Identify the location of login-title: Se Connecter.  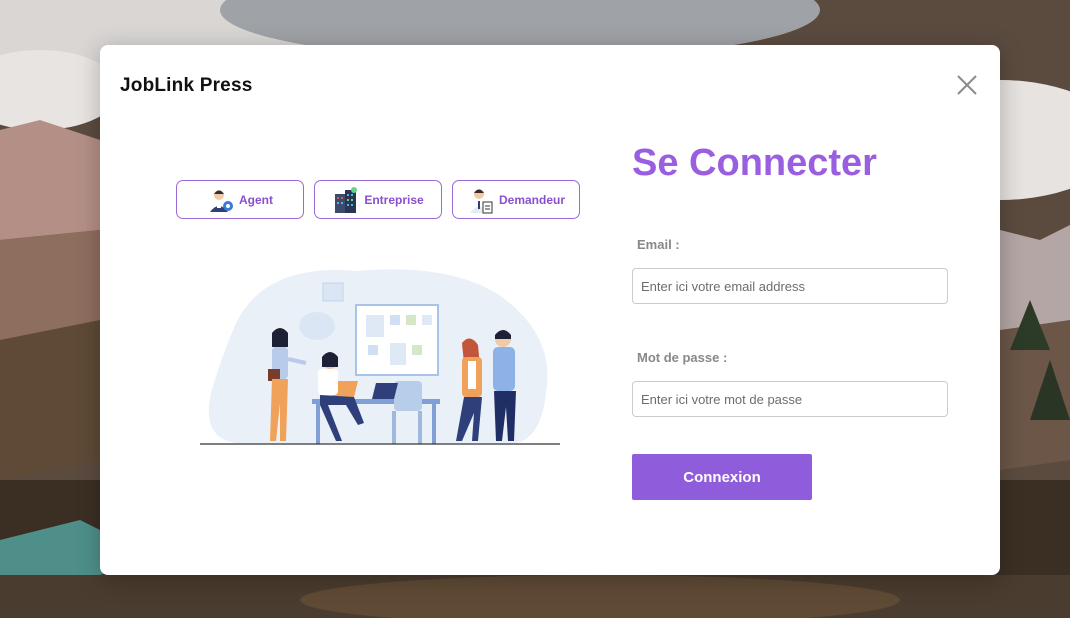
(754, 163).